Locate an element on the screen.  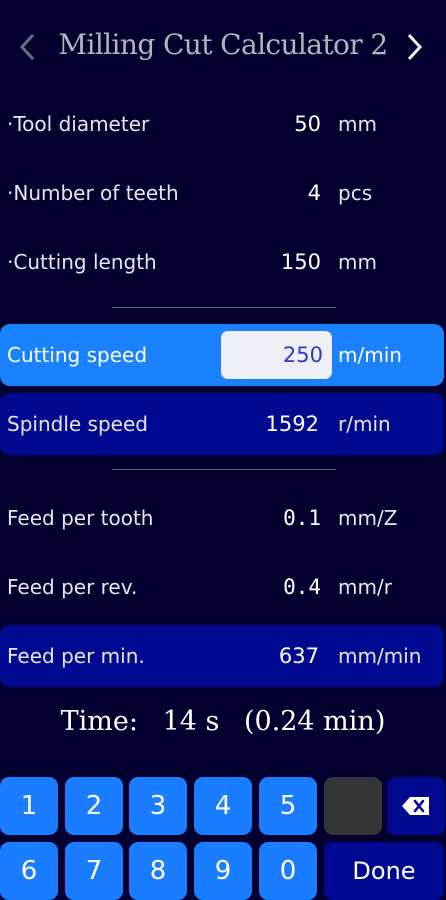
key-2: 2 is located at coordinates (94, 806).